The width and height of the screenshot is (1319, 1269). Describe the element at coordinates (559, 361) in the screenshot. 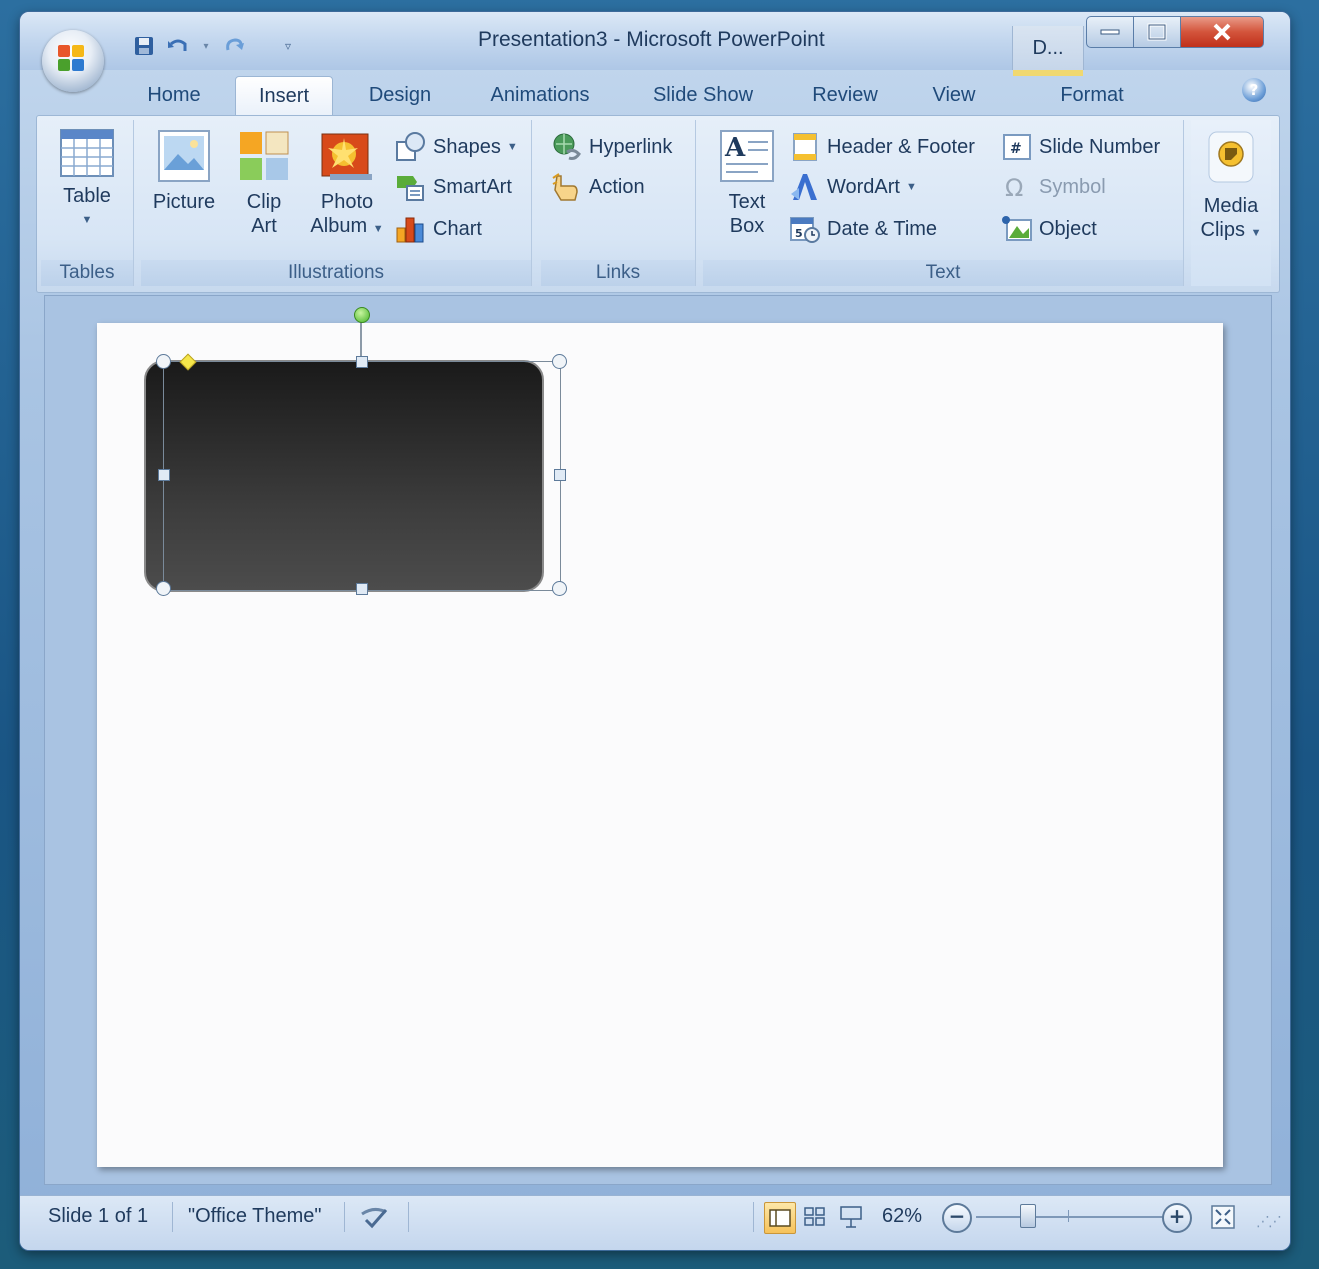

I see `resize-handle-top-right` at that location.